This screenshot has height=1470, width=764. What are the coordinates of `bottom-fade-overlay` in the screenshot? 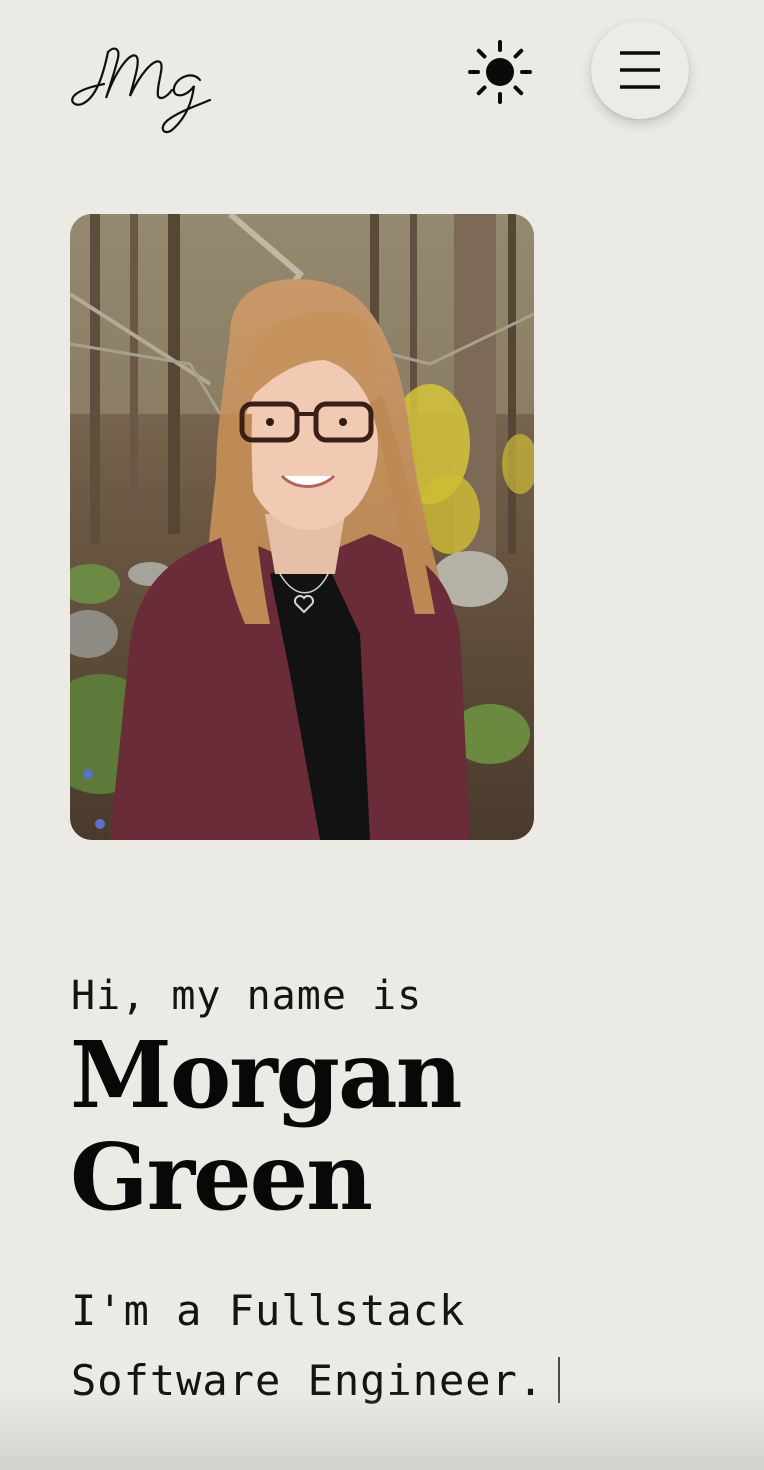 It's located at (382, 1430).